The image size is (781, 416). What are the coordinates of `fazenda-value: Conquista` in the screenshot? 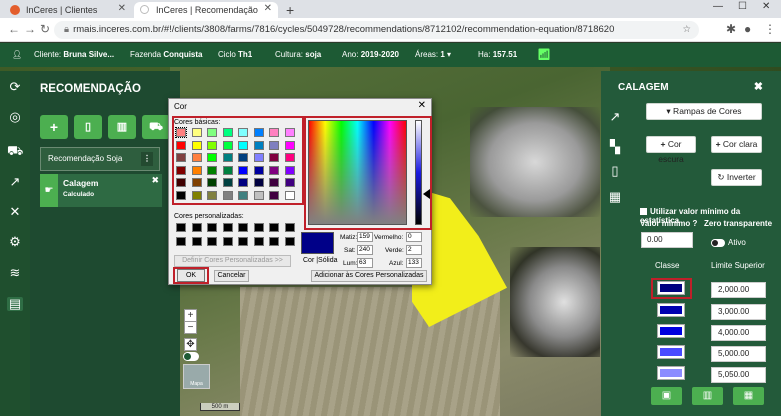 It's located at (182, 54).